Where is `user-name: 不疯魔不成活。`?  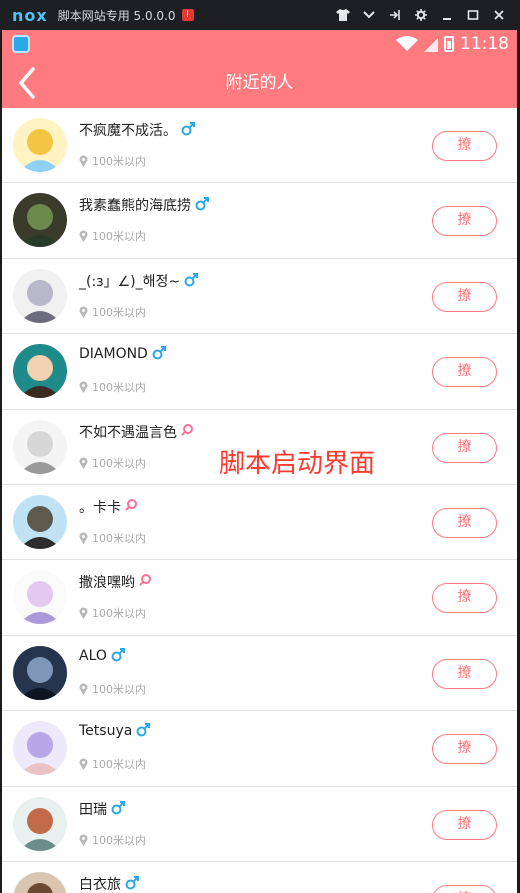 user-name: 不疯魔不成活。 is located at coordinates (128, 131).